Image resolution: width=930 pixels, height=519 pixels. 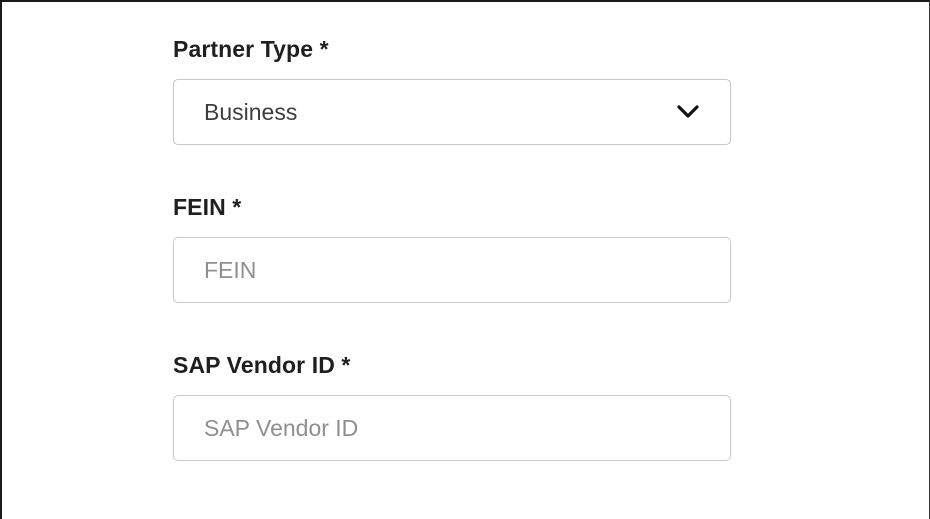 What do you see at coordinates (207, 207) in the screenshot?
I see `fein-label: FEIN *` at bounding box center [207, 207].